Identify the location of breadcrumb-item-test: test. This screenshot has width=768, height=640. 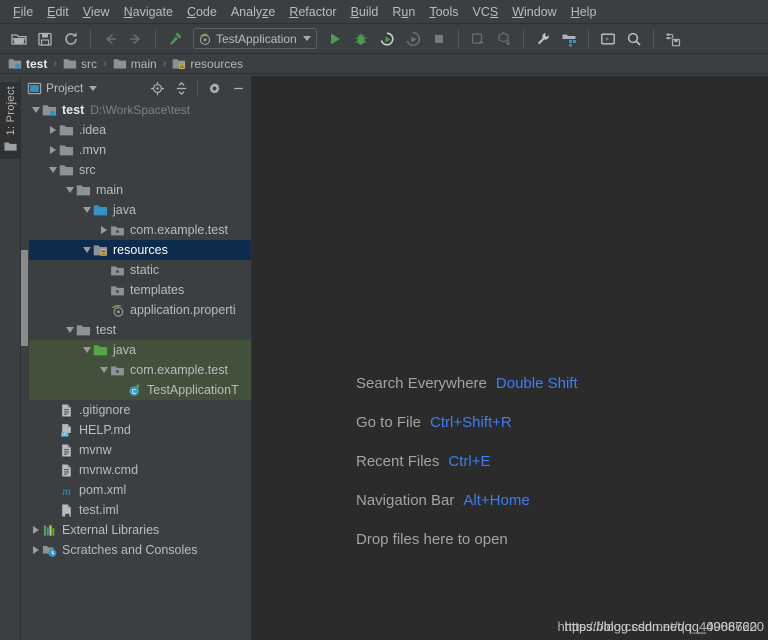
(27, 64).